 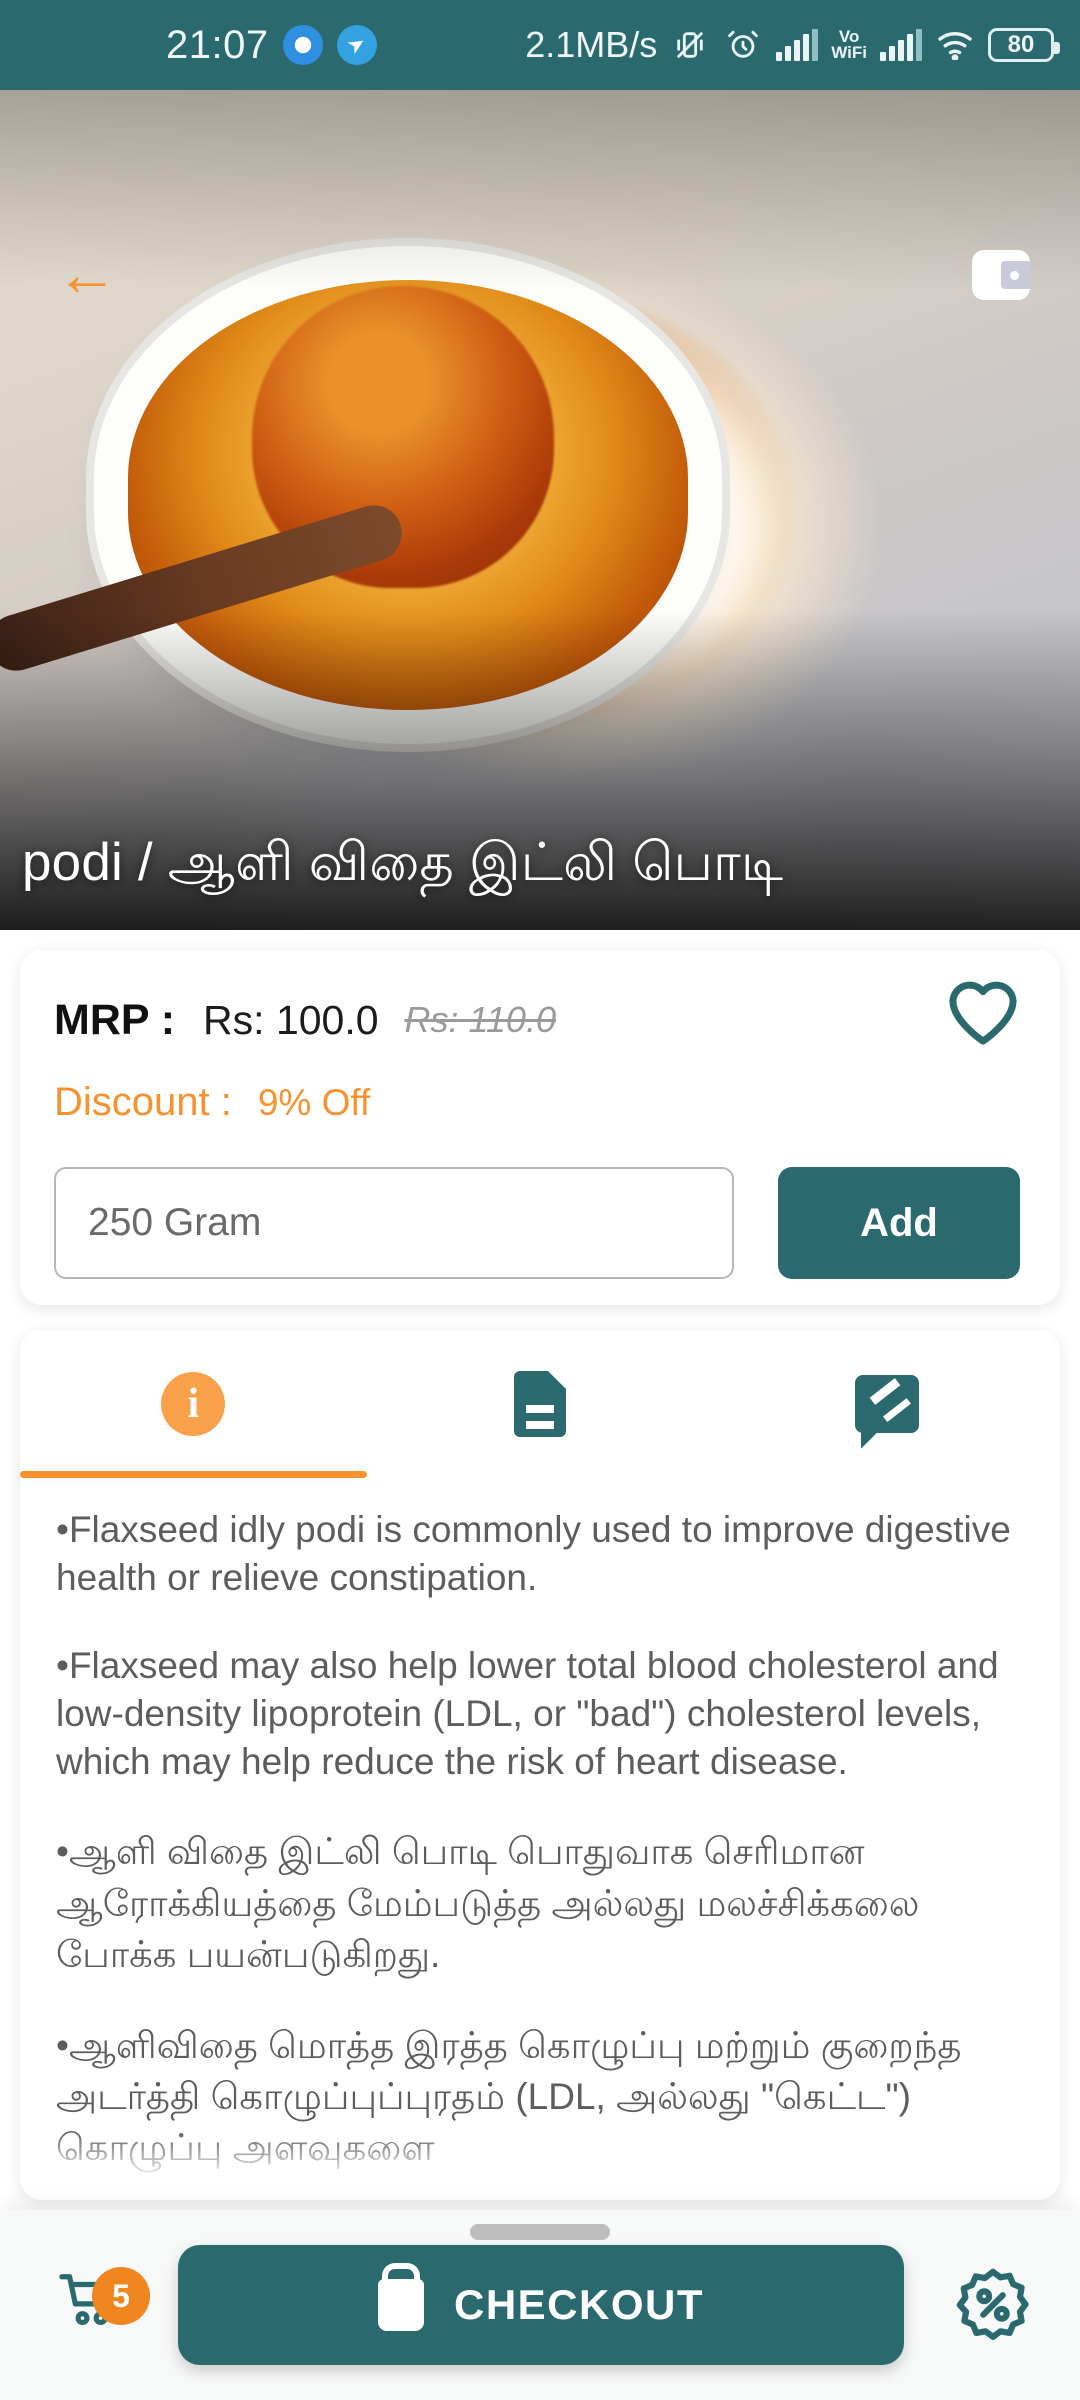 I want to click on offers-button, so click(x=993, y=2305).